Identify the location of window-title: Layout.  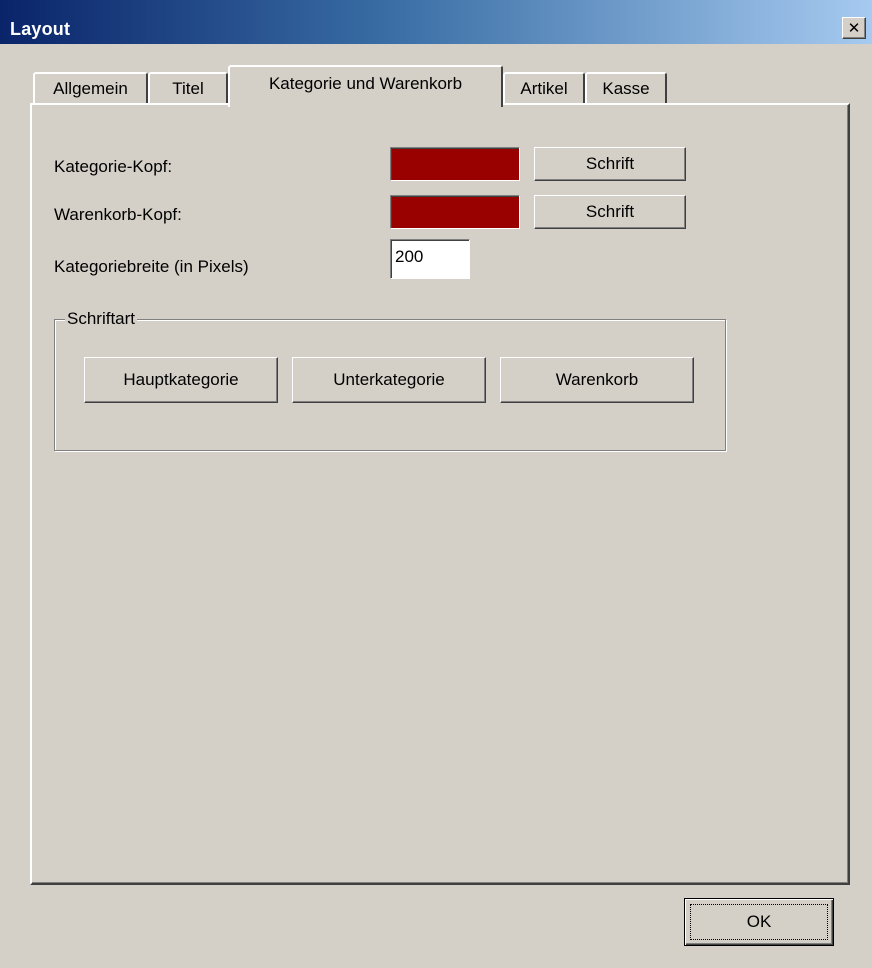
(40, 29).